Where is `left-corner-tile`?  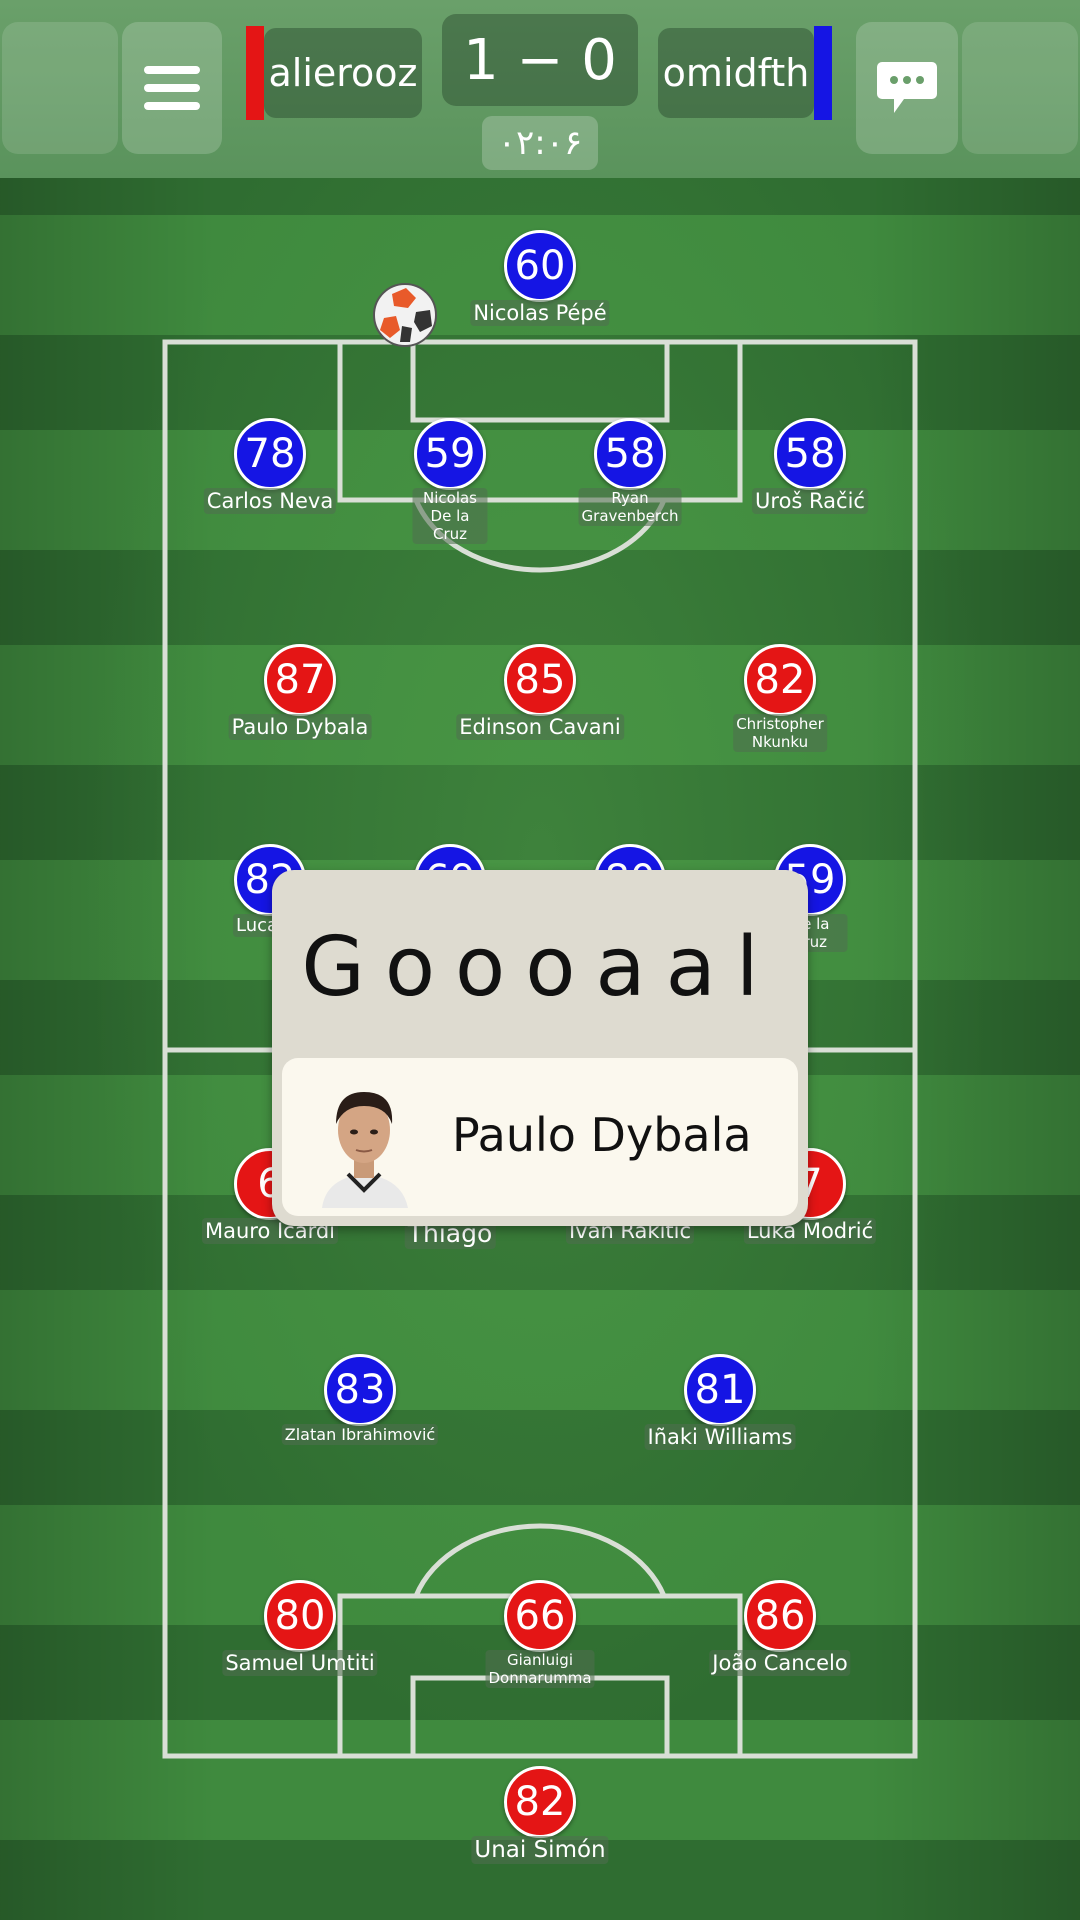 left-corner-tile is located at coordinates (60, 88).